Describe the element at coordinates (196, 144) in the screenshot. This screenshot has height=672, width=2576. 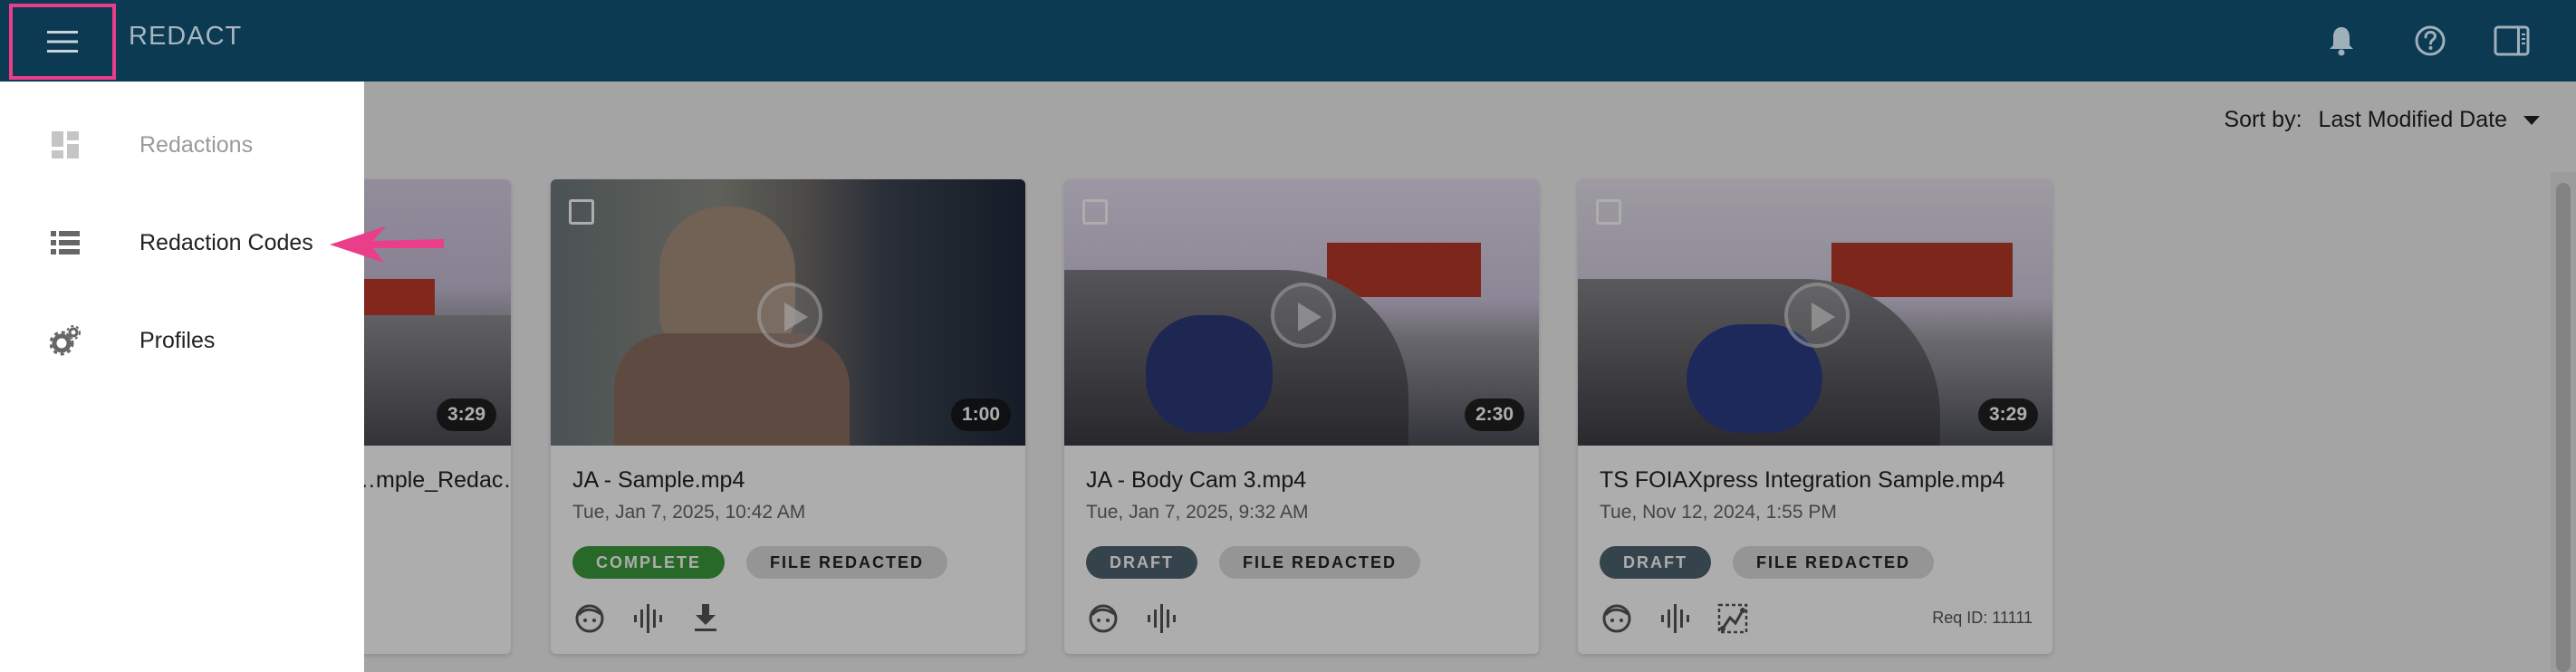
I see `nav-item-label: Redactions` at that location.